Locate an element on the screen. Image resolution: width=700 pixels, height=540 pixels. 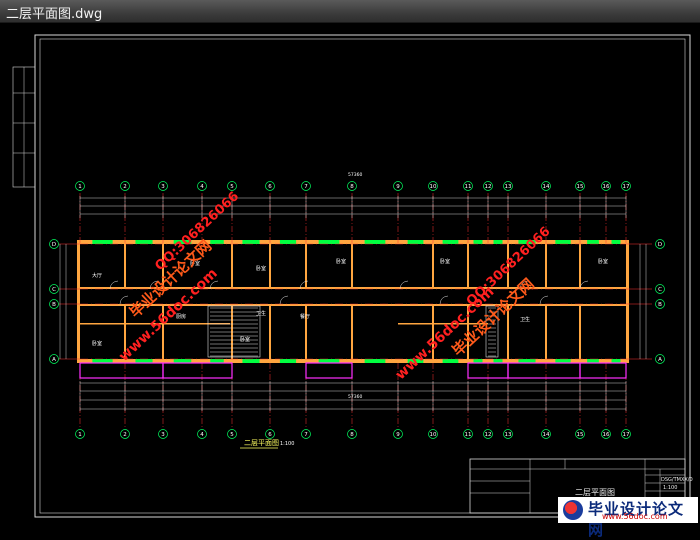
site-logo: 毕业设计论文网 www.56doc.com is located at coordinates (628, 518).